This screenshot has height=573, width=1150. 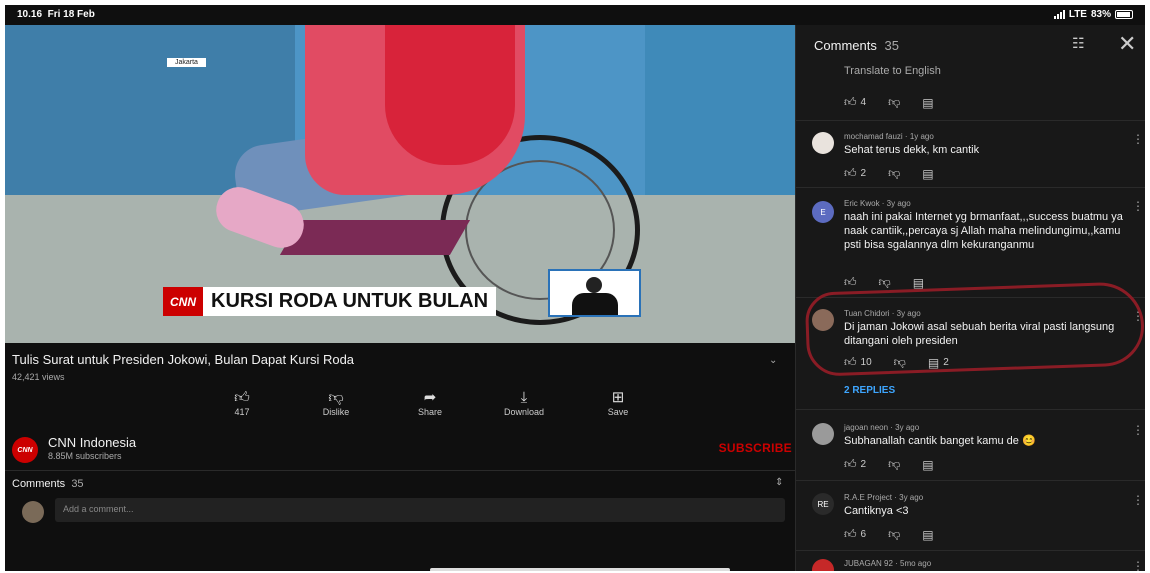 What do you see at coordinates (242, 403) in the screenshot?
I see `like-button: 👍︎ 417` at bounding box center [242, 403].